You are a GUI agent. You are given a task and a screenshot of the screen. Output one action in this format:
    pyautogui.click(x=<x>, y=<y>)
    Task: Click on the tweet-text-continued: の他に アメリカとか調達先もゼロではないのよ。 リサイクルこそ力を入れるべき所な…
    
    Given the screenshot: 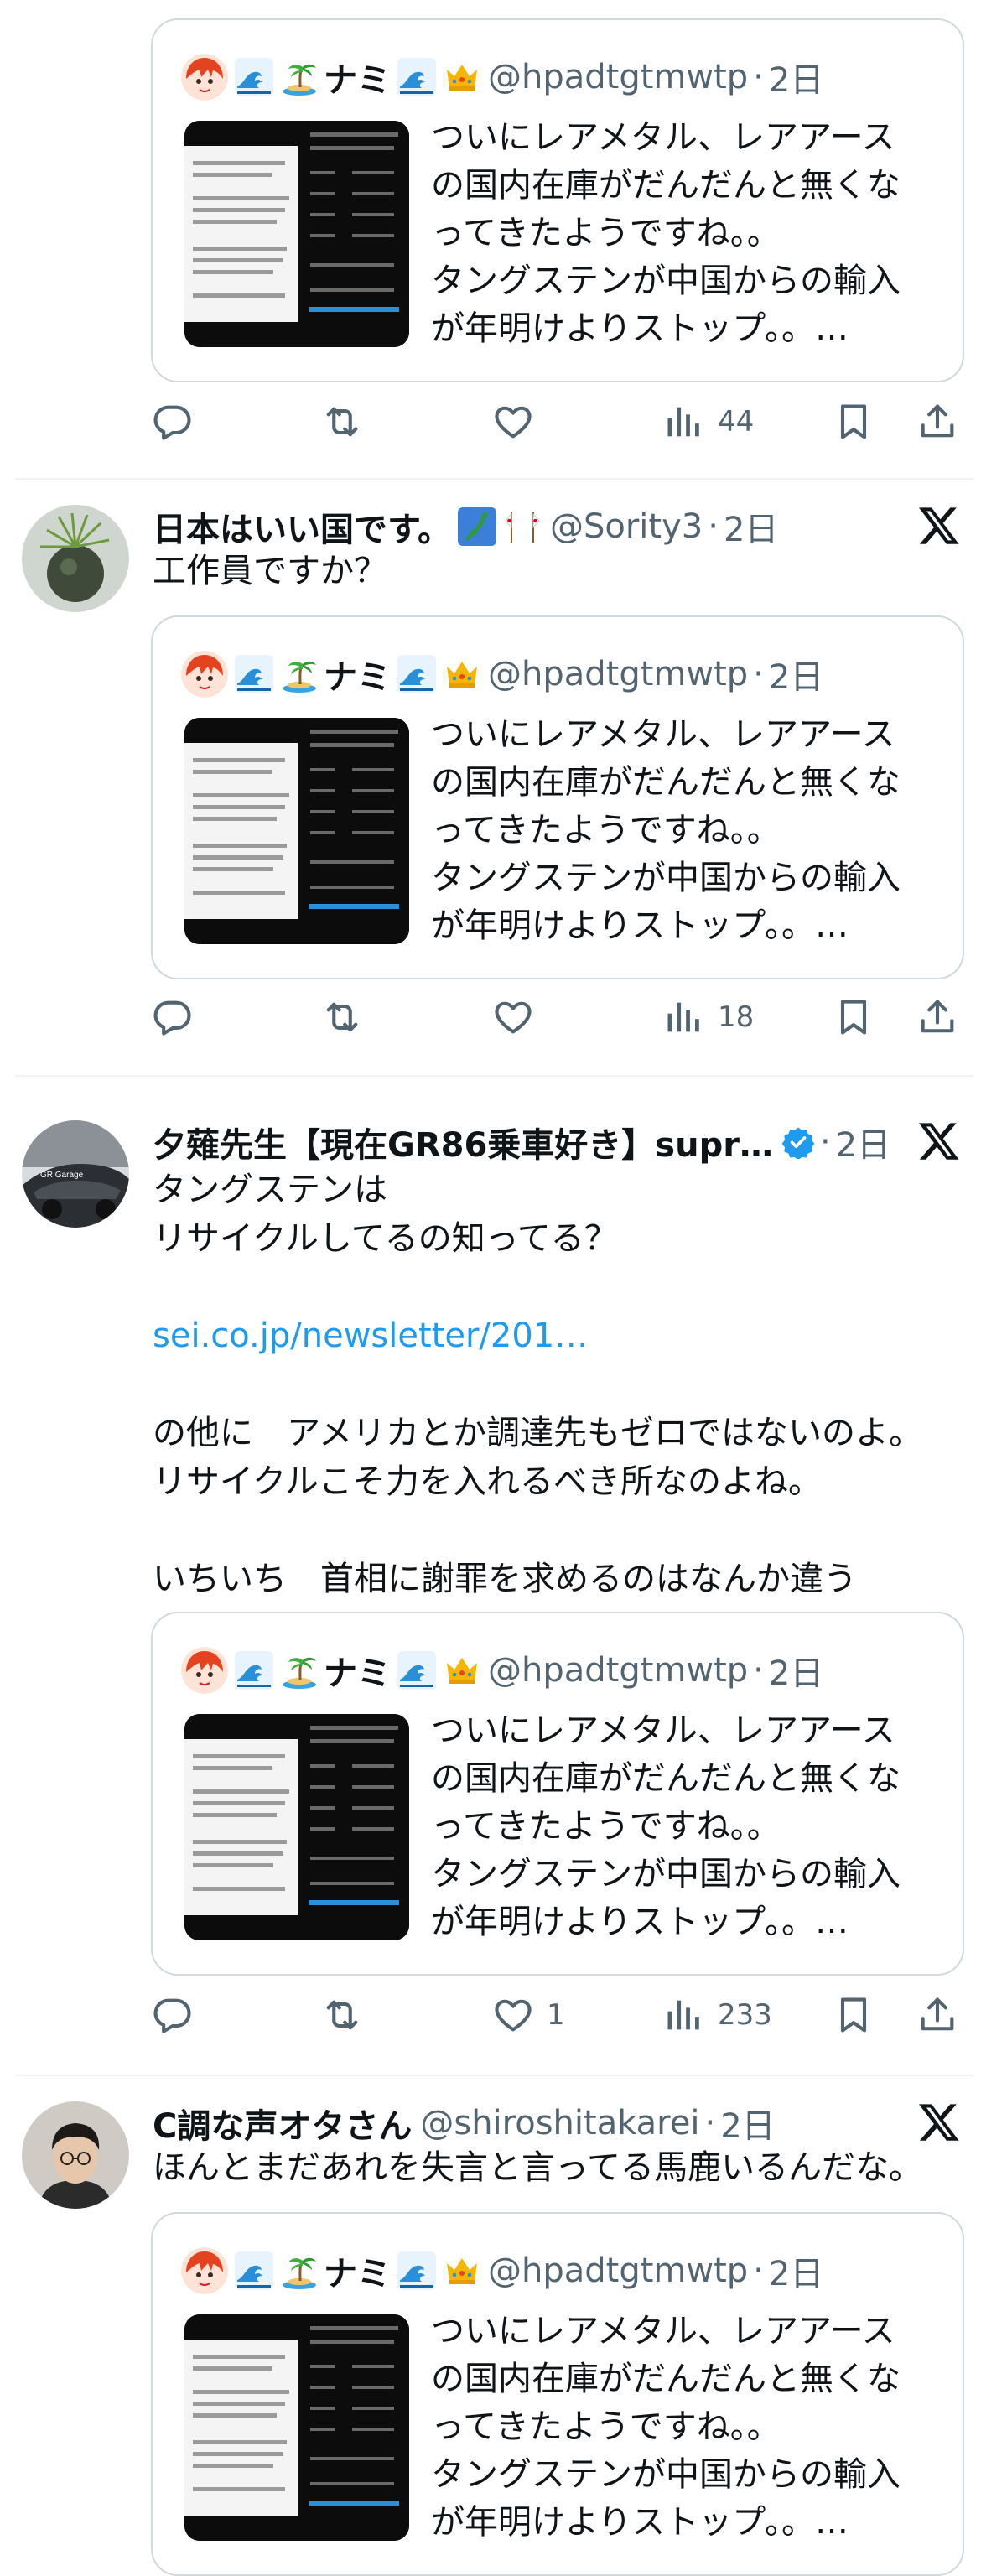 What is the action you would take?
    pyautogui.click(x=537, y=1506)
    